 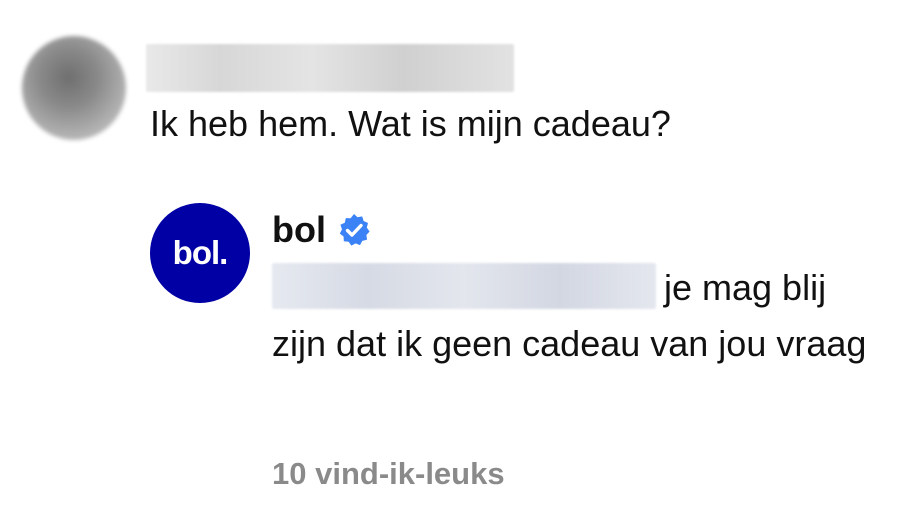 I want to click on username-redacted, so click(x=330, y=68).